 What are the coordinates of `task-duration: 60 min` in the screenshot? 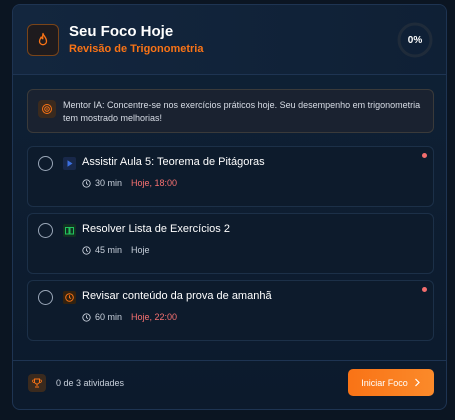 It's located at (109, 317).